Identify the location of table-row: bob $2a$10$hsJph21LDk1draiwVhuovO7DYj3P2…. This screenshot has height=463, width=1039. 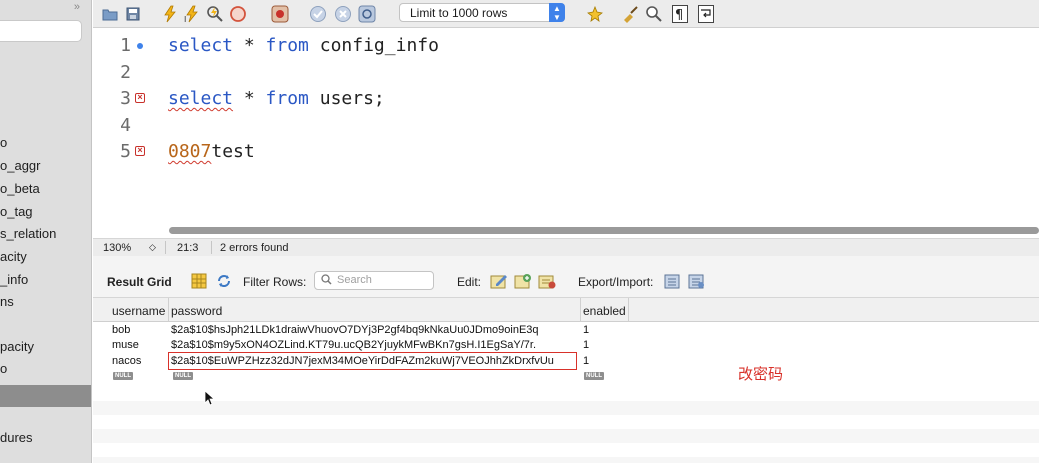
(566, 330).